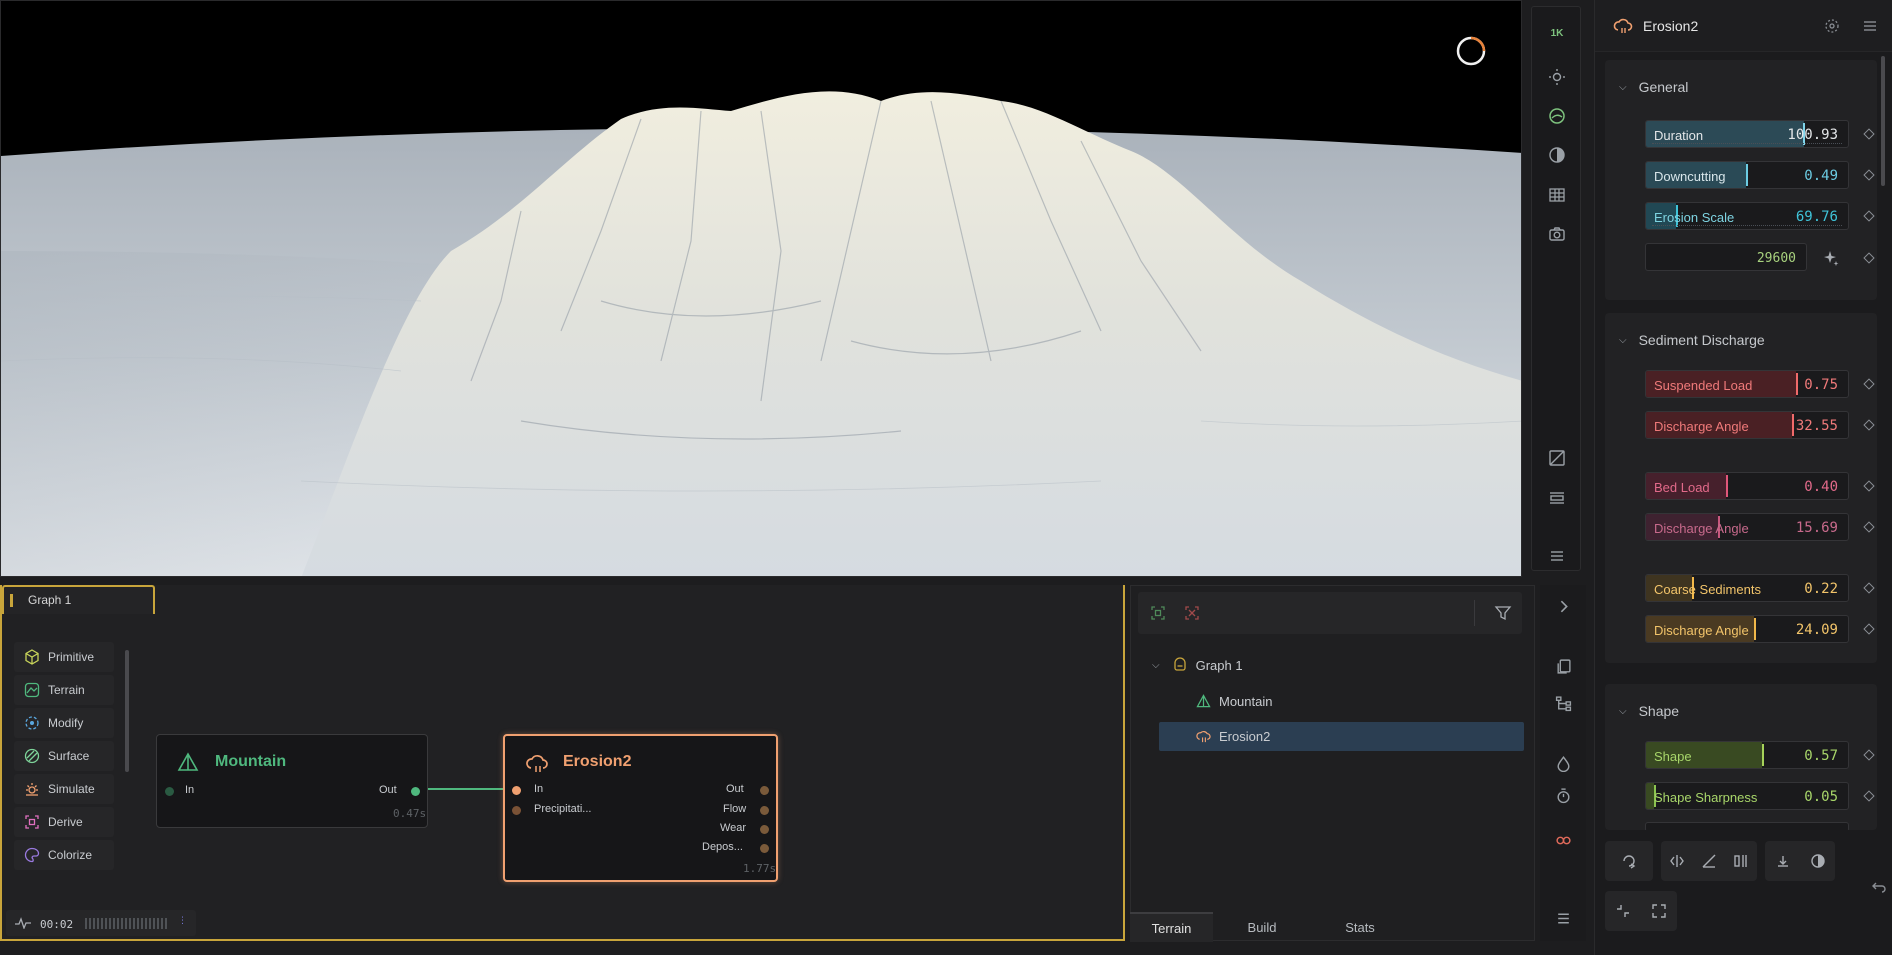  What do you see at coordinates (182, 920) in the screenshot?
I see `more-indicator-icon: ⋮` at bounding box center [182, 920].